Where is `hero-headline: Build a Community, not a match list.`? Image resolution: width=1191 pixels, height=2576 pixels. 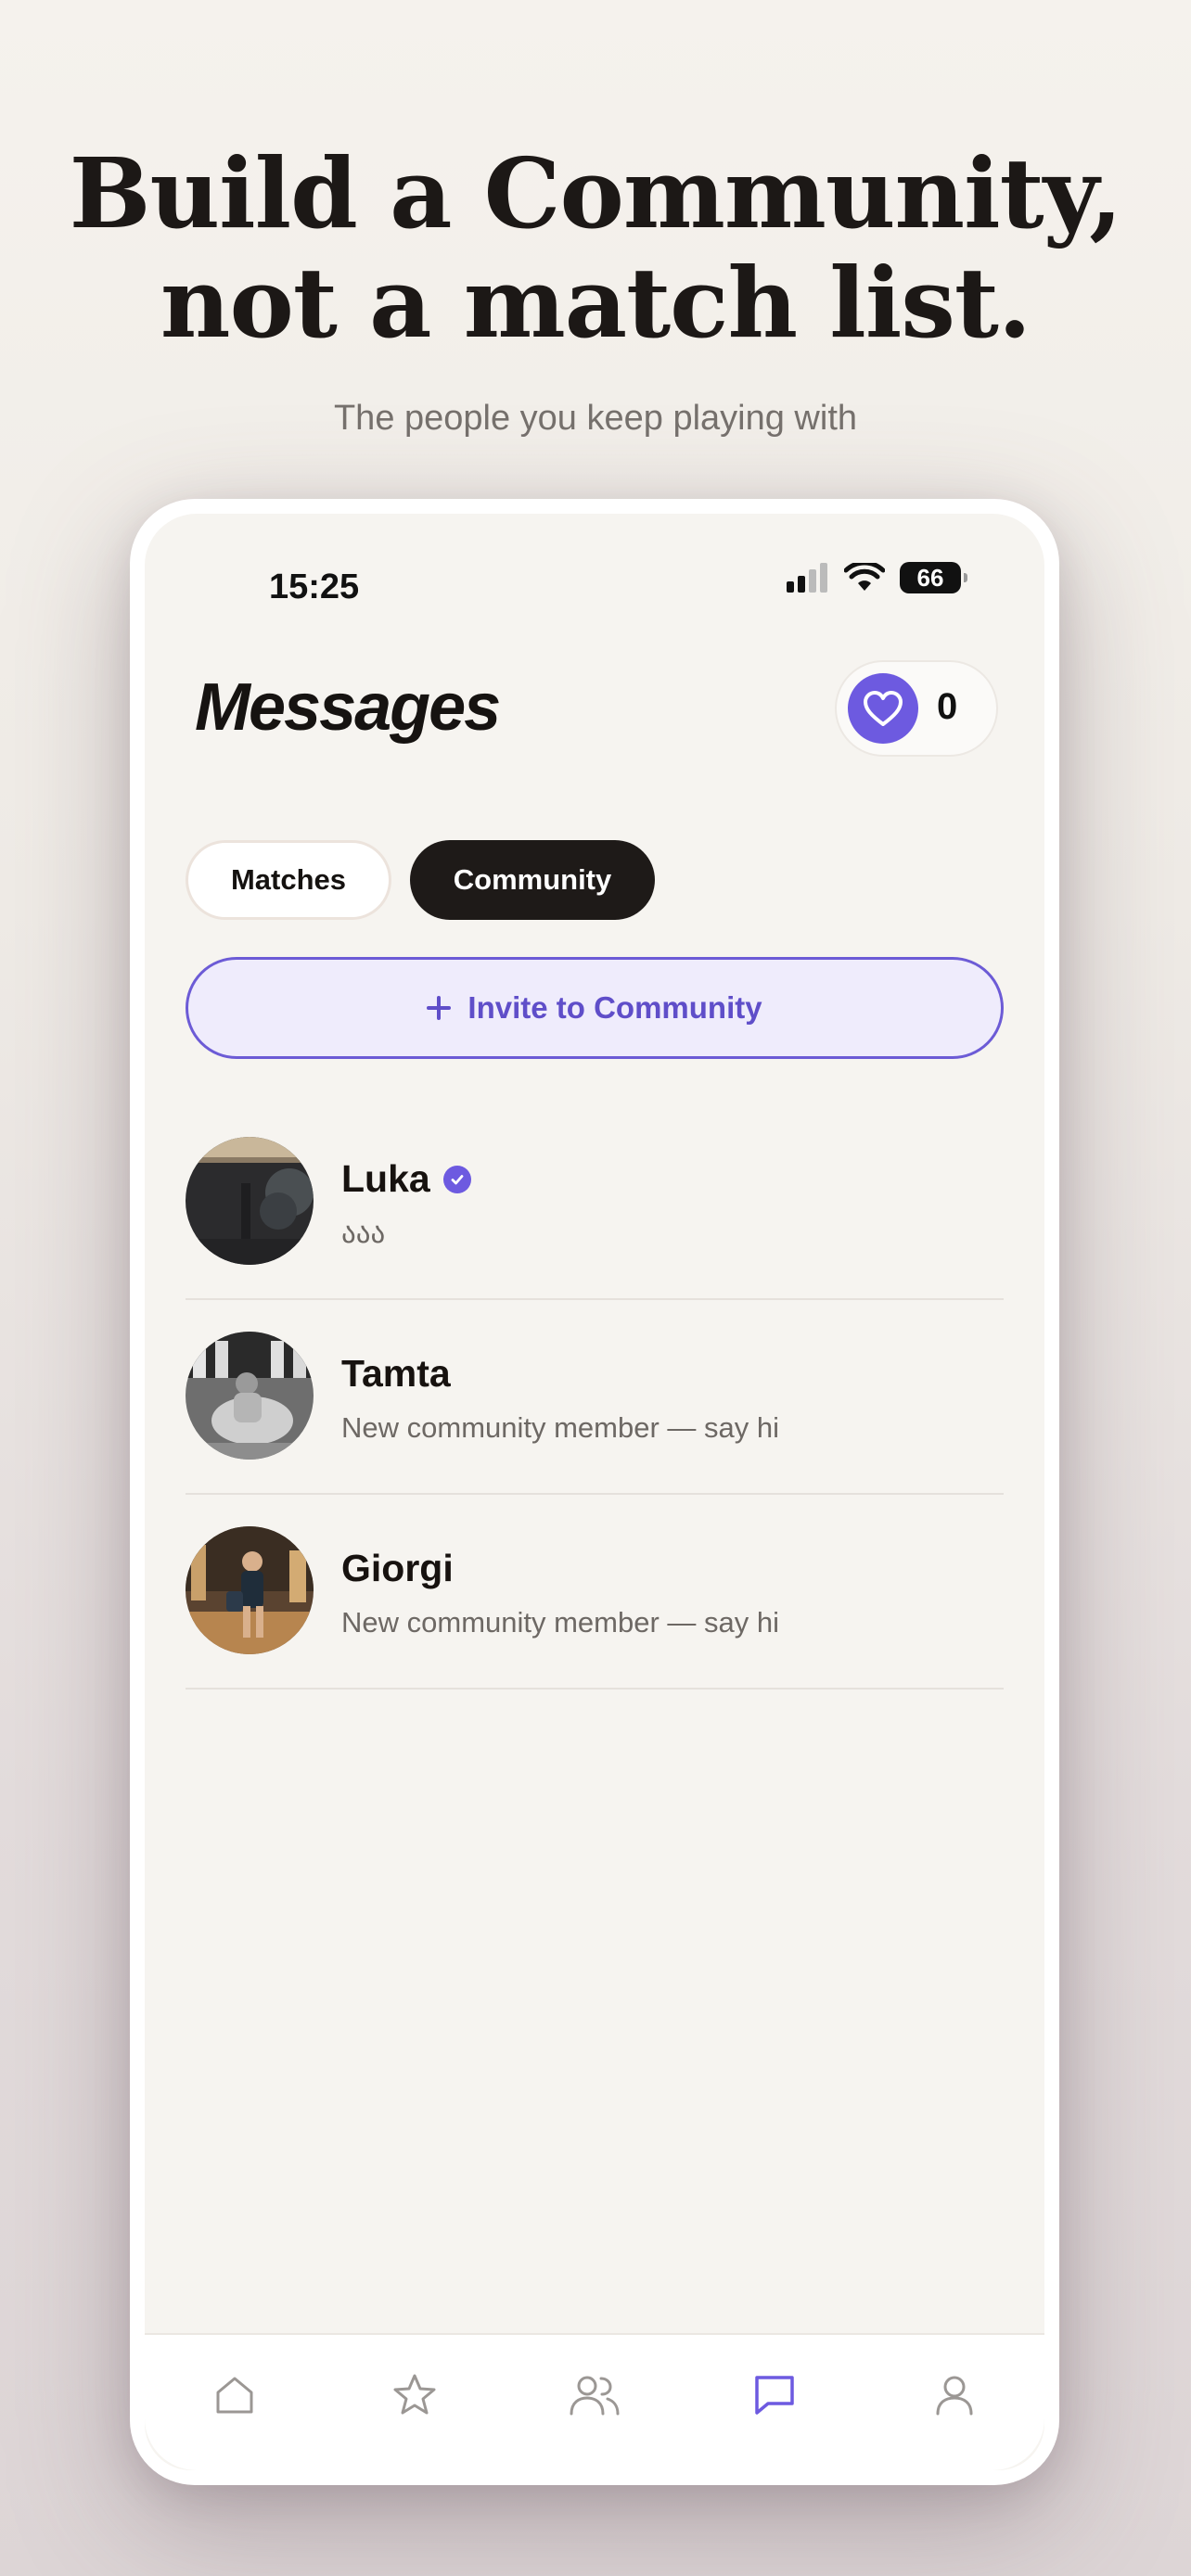 hero-headline: Build a Community, not a match list. is located at coordinates (595, 249).